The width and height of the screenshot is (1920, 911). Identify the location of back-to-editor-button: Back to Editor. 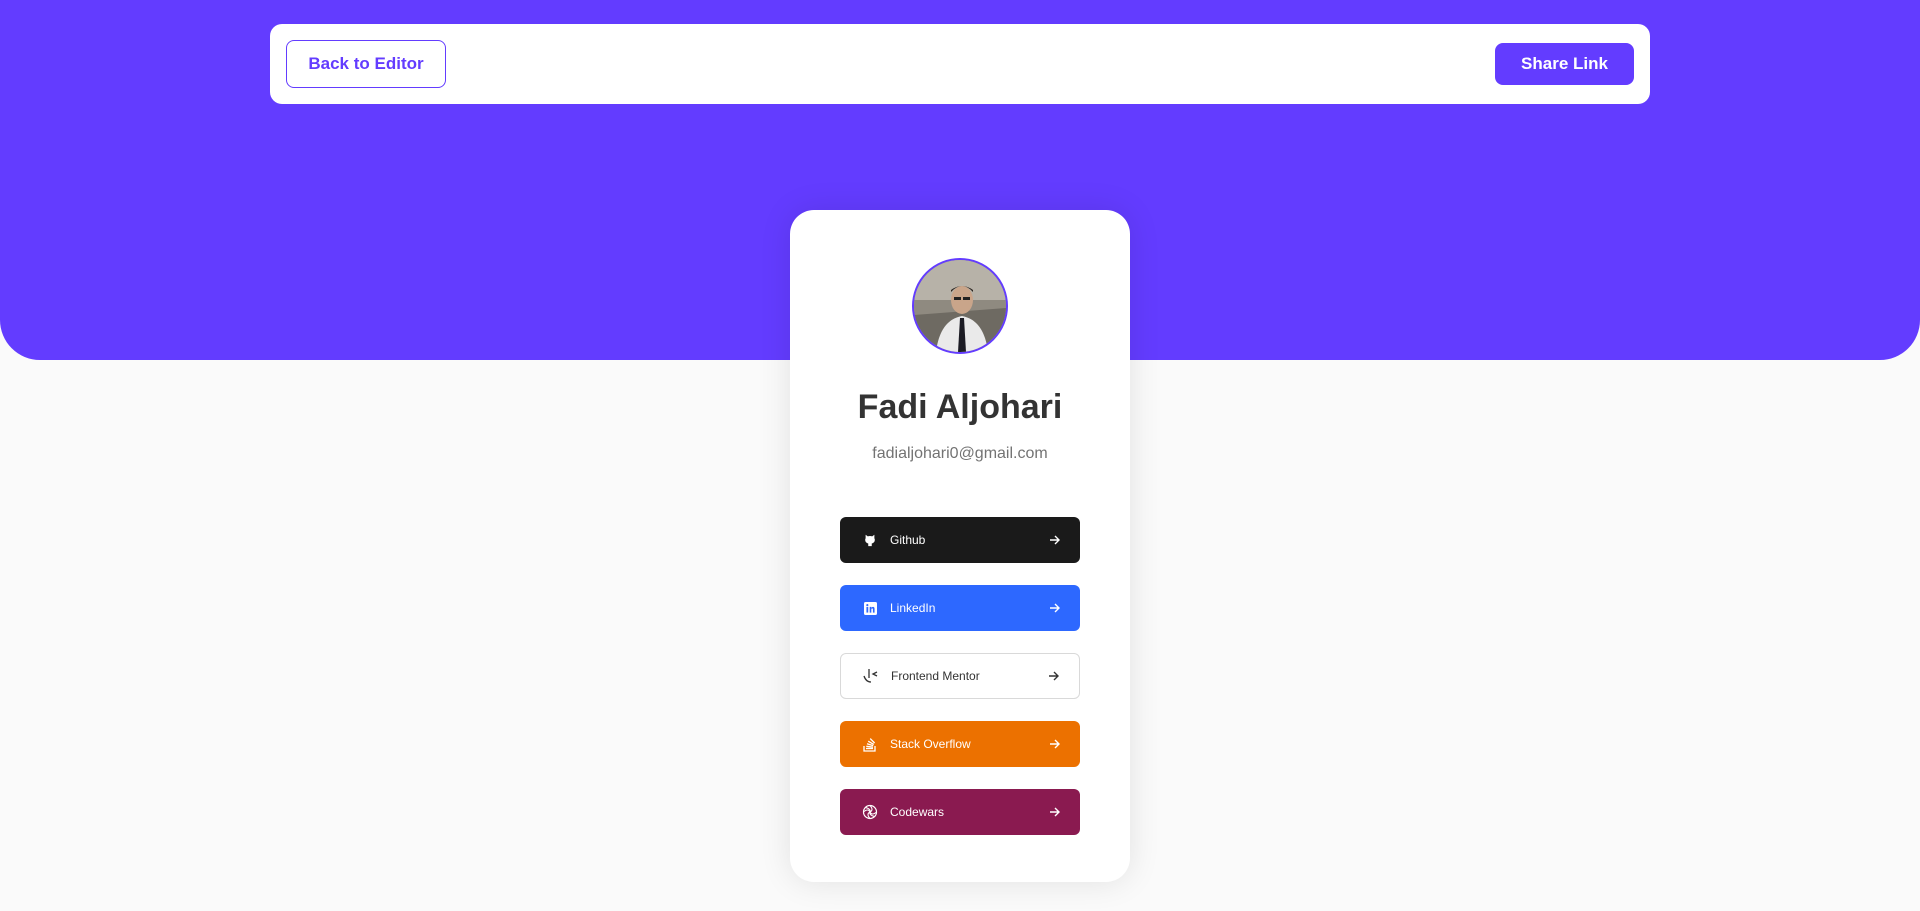
(366, 64).